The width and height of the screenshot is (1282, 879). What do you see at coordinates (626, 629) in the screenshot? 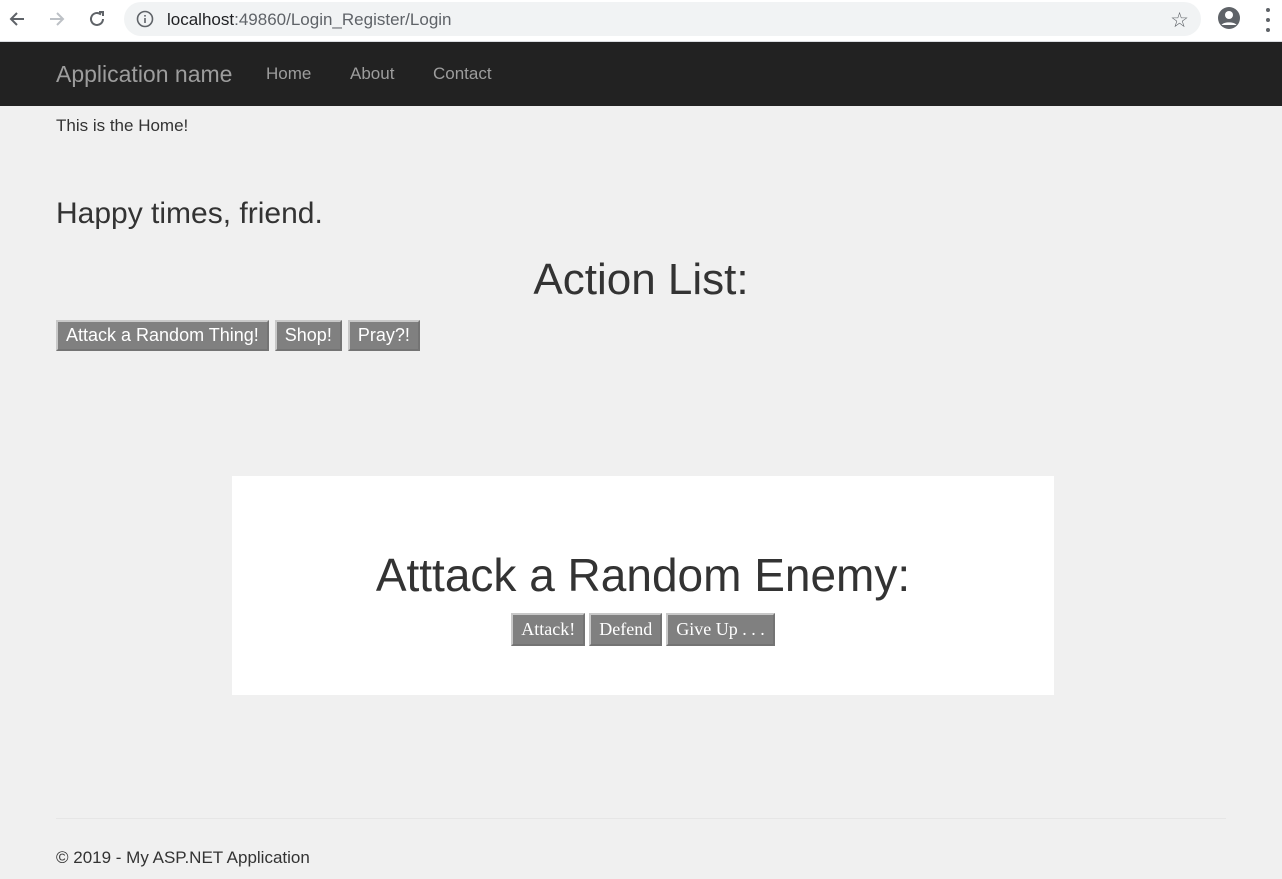
I see `defend-button: Defend` at bounding box center [626, 629].